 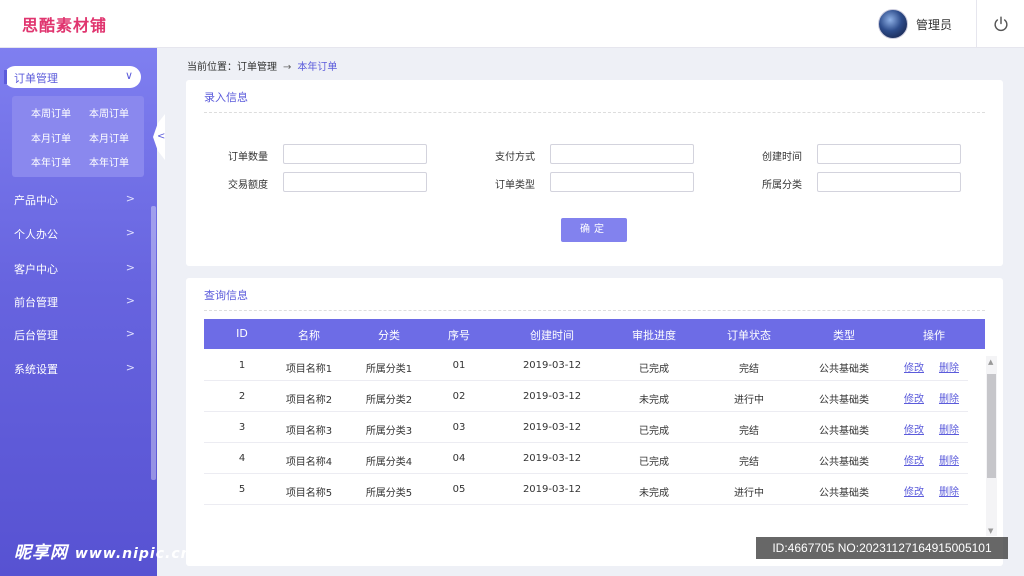 What do you see at coordinates (76, 234) in the screenshot?
I see `sidebar-item-office: 个人办公 >` at bounding box center [76, 234].